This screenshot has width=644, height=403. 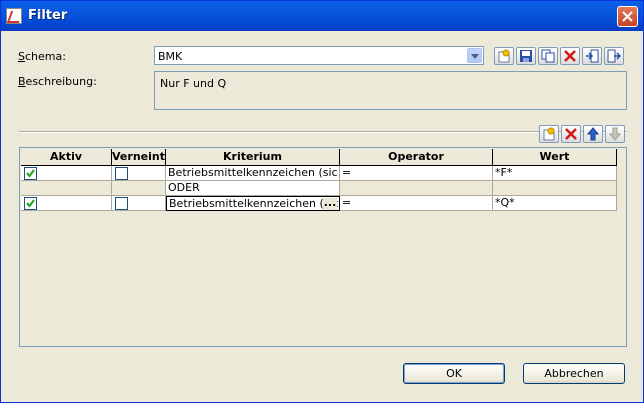 I want to click on add-criterion-button, so click(x=549, y=134).